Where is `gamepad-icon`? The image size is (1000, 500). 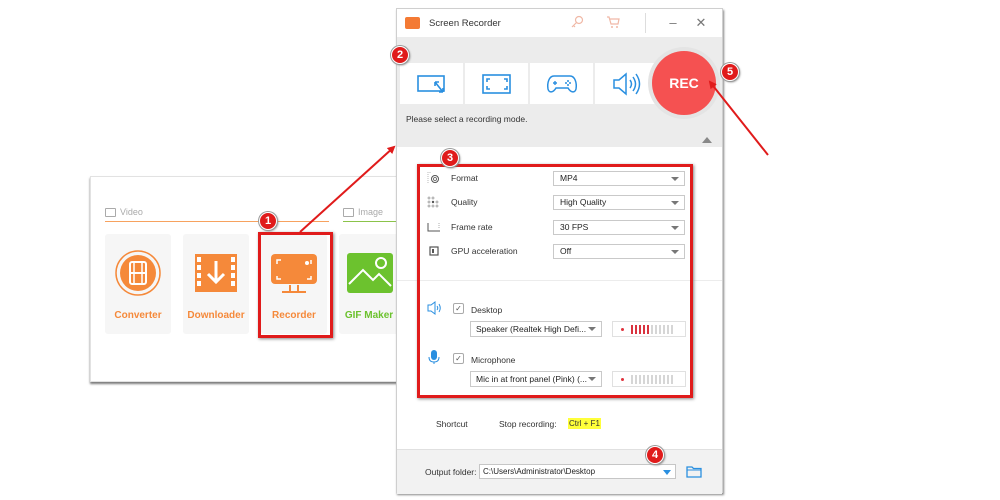
gamepad-icon is located at coordinates (561, 83).